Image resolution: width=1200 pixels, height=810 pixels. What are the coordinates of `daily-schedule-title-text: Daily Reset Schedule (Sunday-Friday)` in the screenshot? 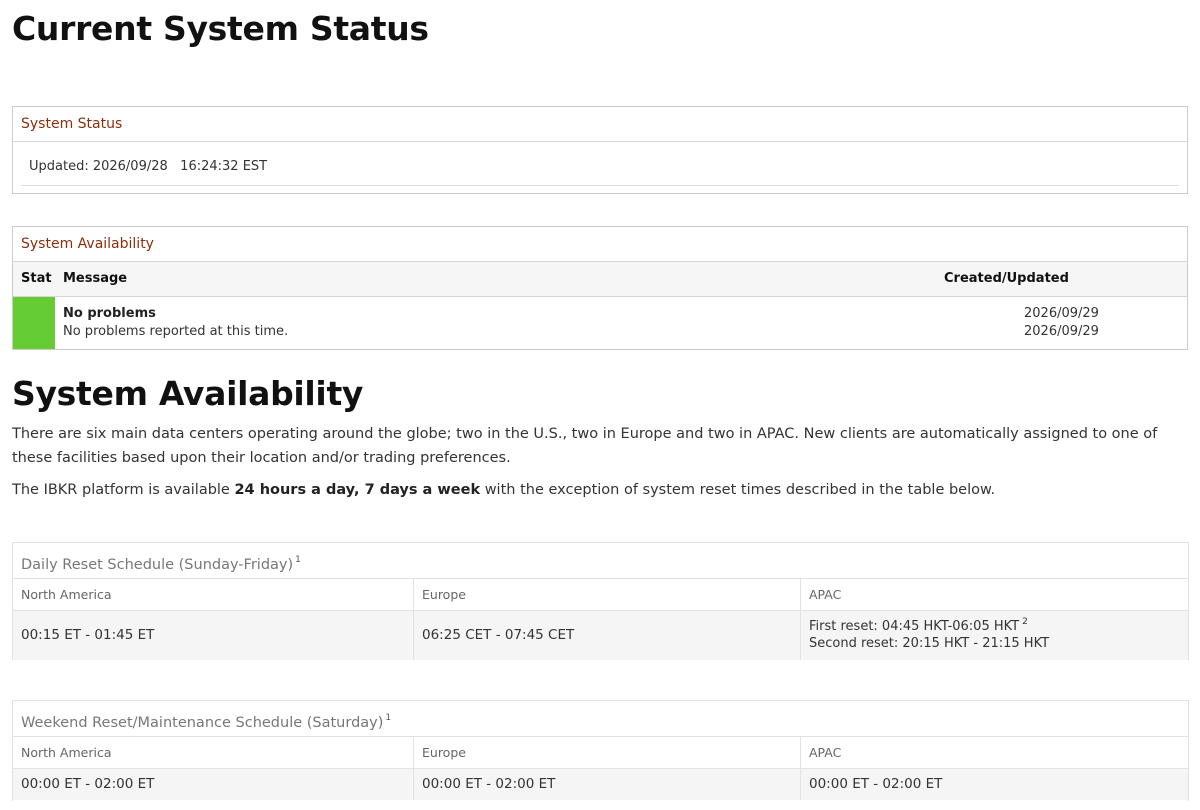 It's located at (157, 565).